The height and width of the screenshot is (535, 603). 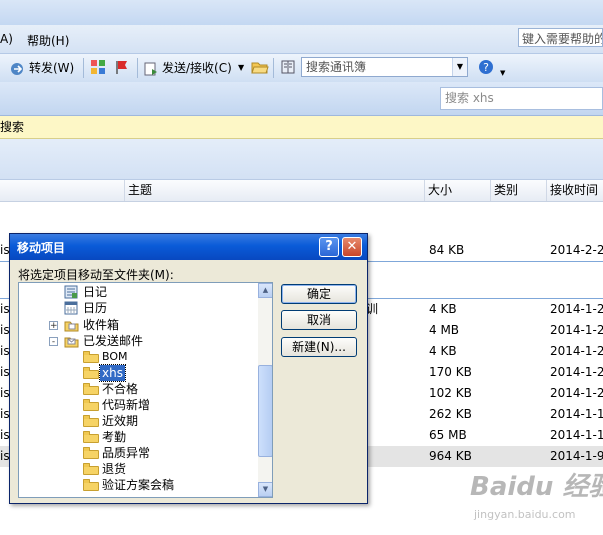 I want to click on tree-item-label: 日历, so click(x=95, y=308).